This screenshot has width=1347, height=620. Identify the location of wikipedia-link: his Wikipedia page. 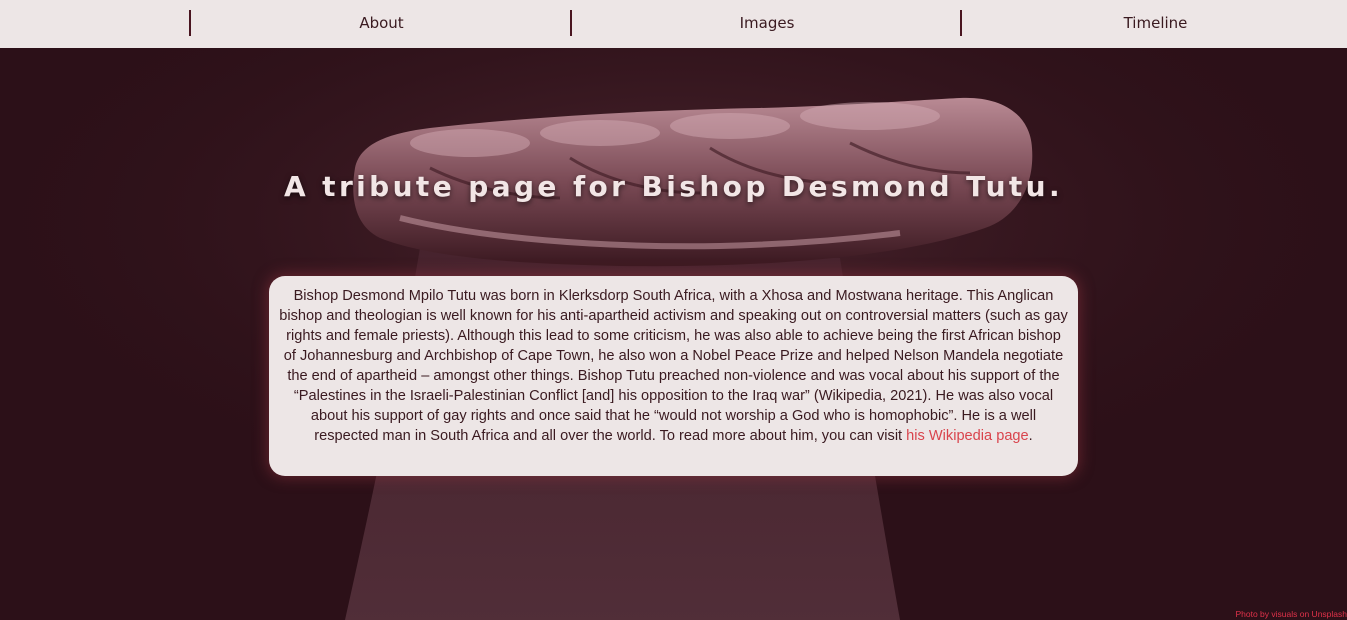
(967, 436).